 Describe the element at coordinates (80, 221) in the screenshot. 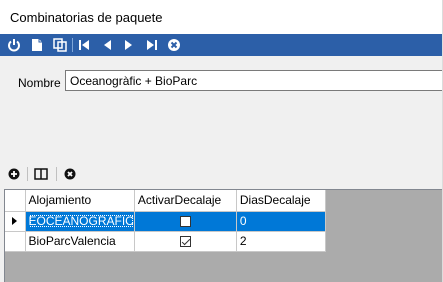

I see `cell-alojamiento: EOCEANOGRAFIC` at that location.